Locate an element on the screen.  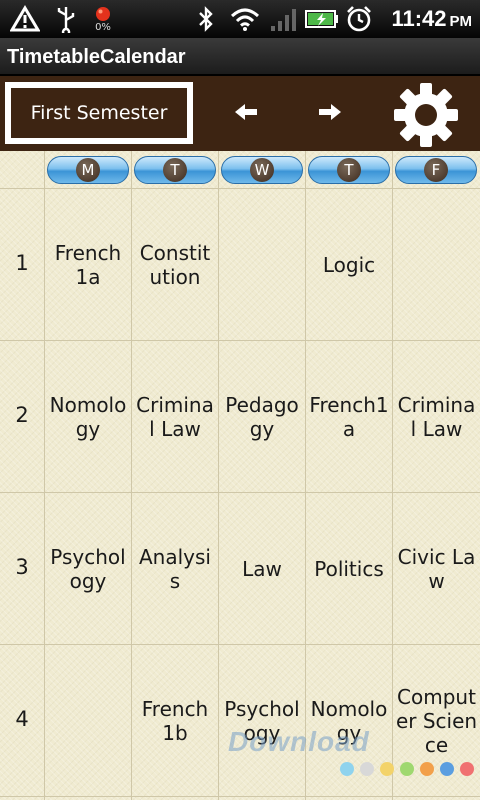
period-number: 4 is located at coordinates (22, 719).